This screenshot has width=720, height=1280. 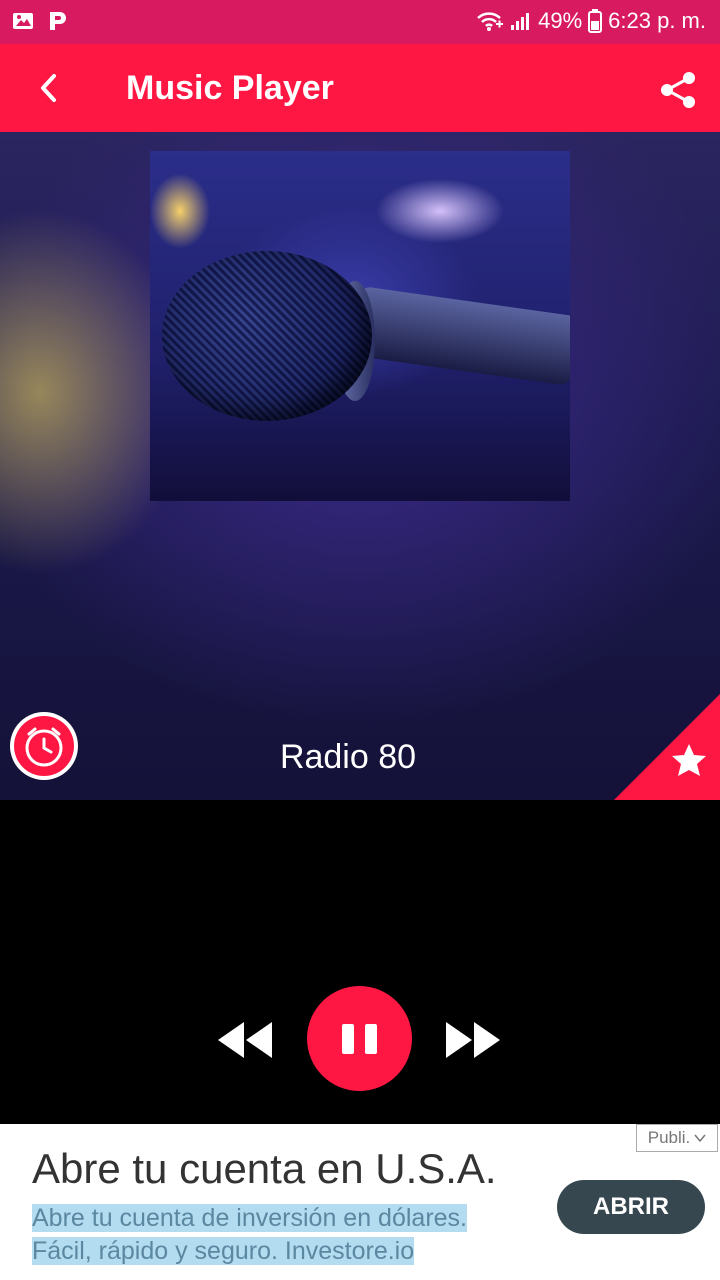 What do you see at coordinates (360, 22) in the screenshot?
I see `status-bar: 49% 6:23 p. m.` at bounding box center [360, 22].